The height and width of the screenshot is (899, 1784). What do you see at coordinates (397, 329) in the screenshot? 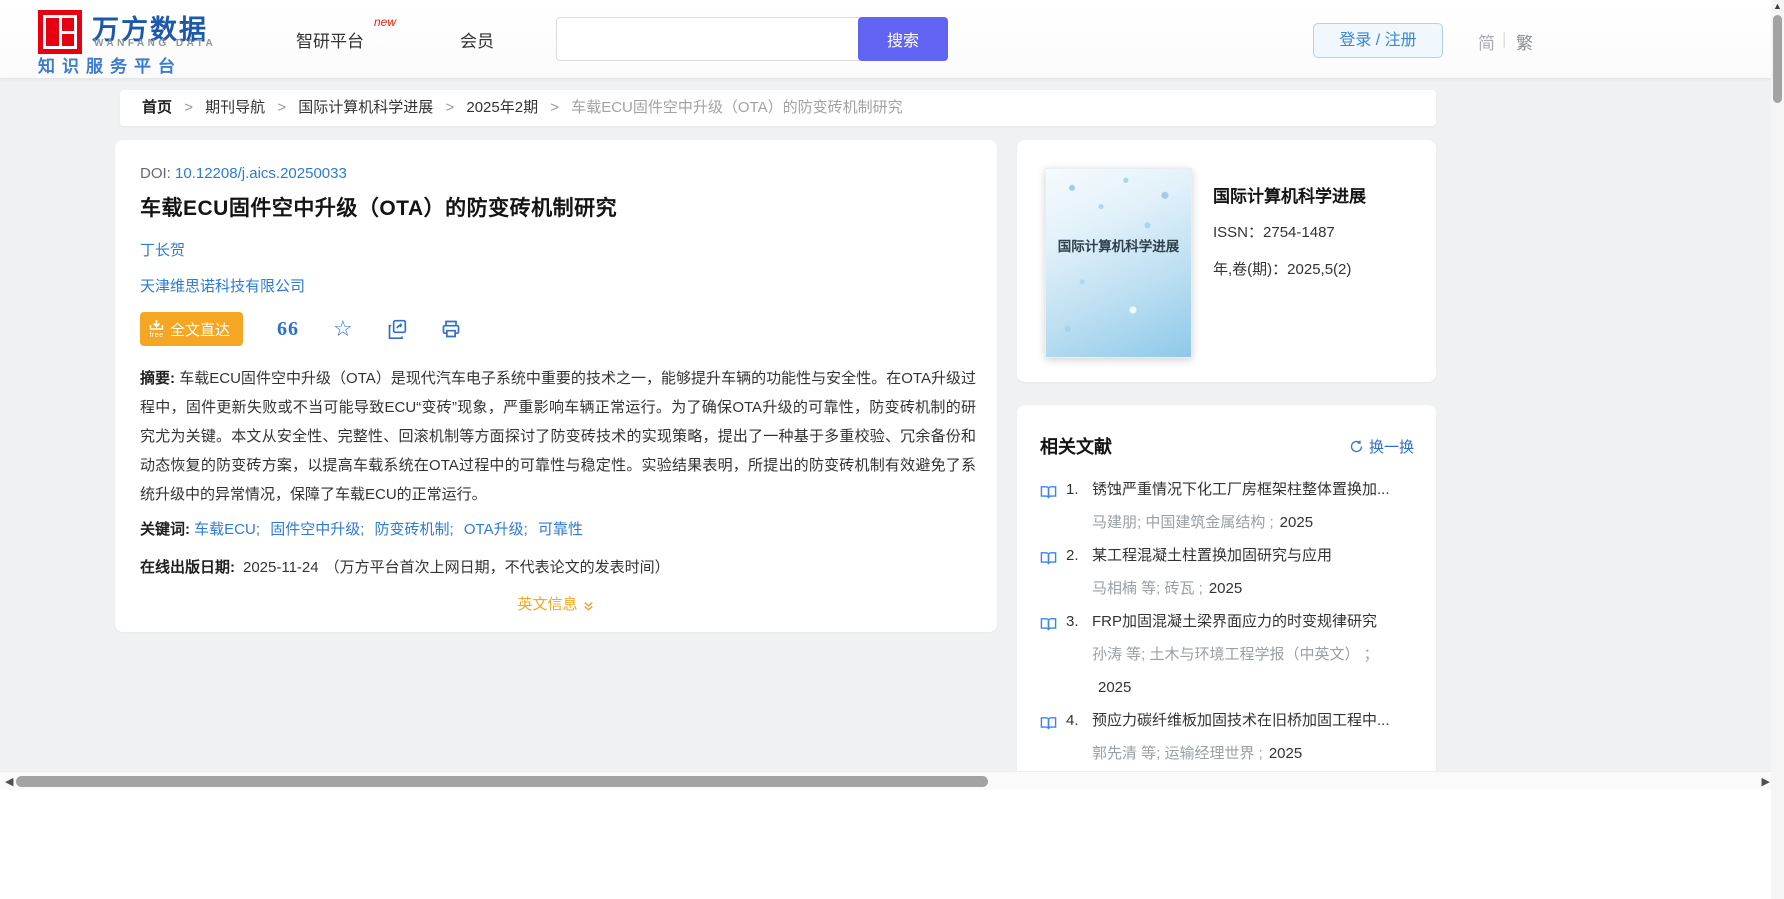
I see `export-share-icon` at bounding box center [397, 329].